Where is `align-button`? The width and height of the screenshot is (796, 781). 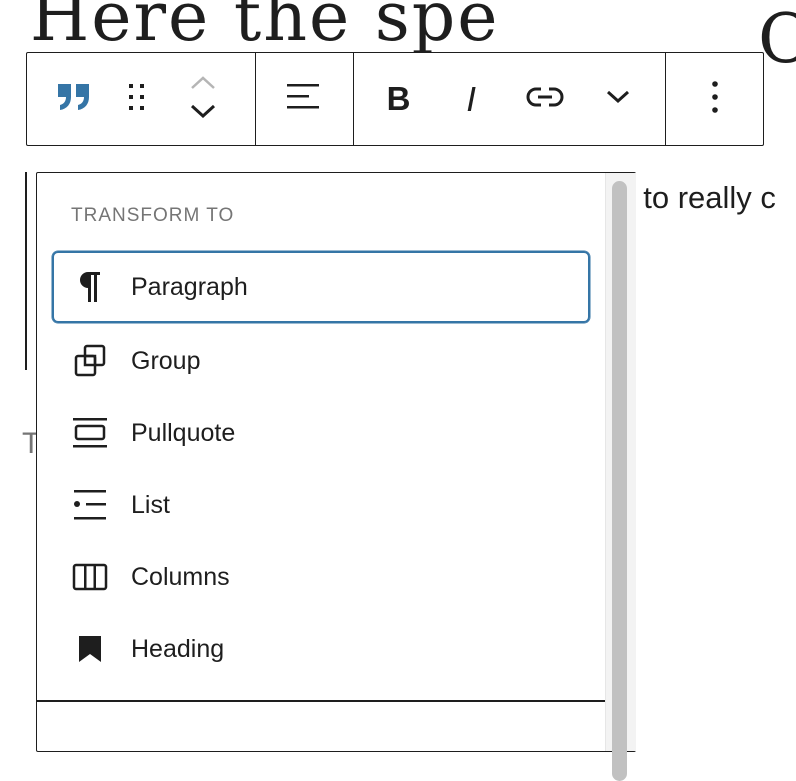 align-button is located at coordinates (304, 99).